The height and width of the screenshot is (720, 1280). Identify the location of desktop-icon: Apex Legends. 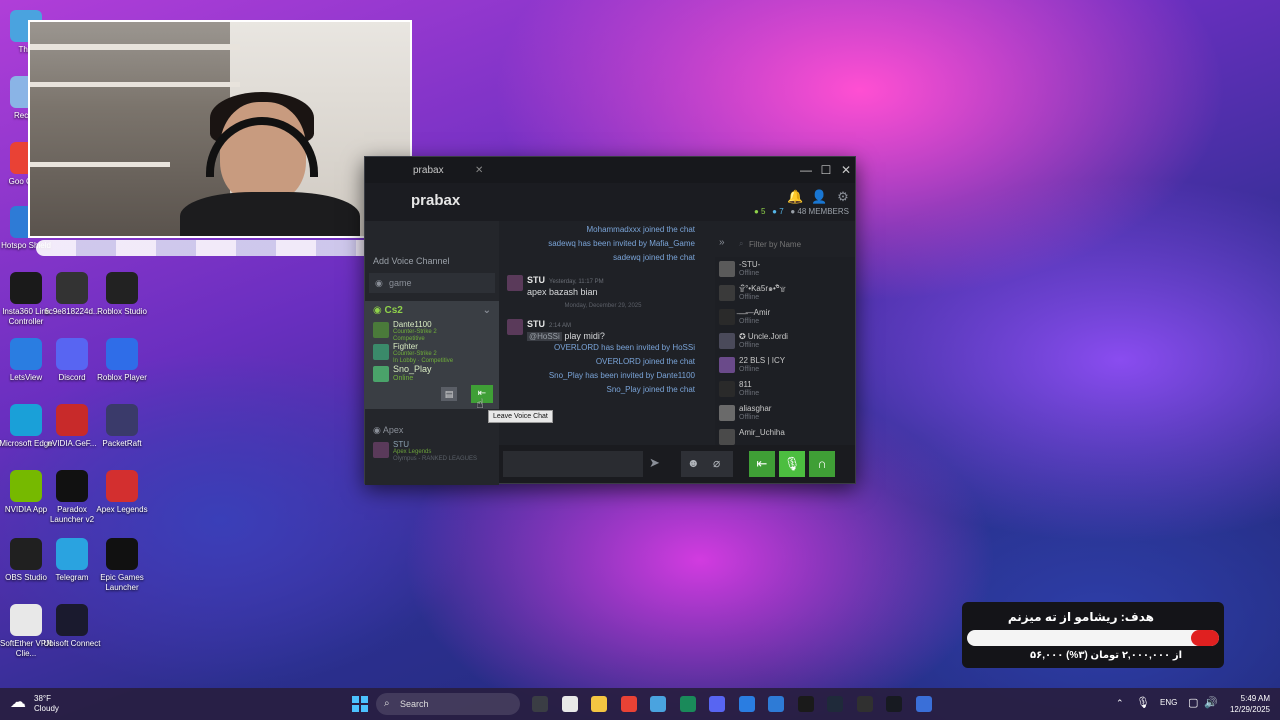
(122, 492).